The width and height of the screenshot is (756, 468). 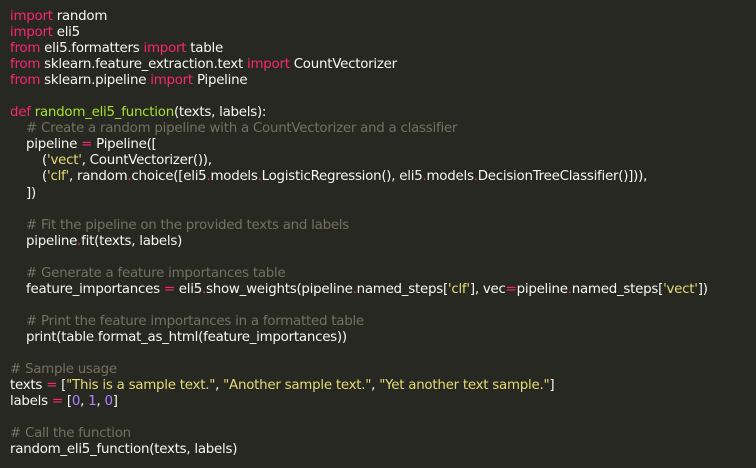 What do you see at coordinates (383, 81) in the screenshot?
I see `code-line: from sklearn.pipeline import Pipeline` at bounding box center [383, 81].